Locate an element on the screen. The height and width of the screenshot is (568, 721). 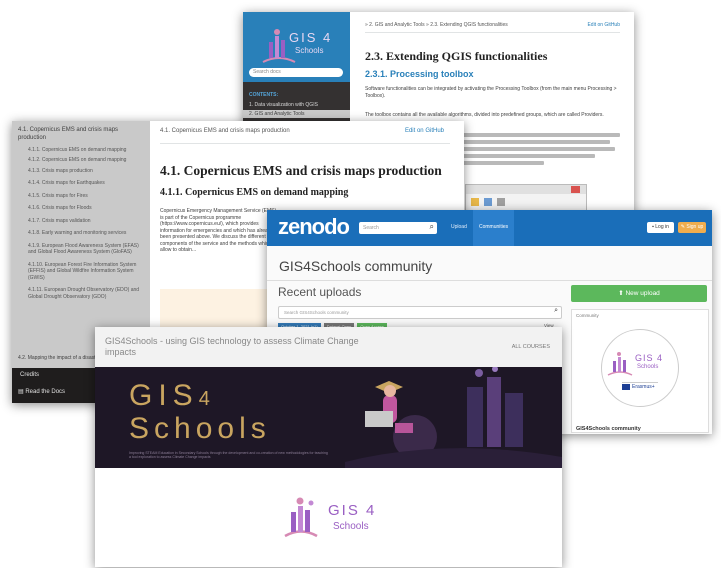
zenodo-logo: zenodo is located at coordinates (314, 227).